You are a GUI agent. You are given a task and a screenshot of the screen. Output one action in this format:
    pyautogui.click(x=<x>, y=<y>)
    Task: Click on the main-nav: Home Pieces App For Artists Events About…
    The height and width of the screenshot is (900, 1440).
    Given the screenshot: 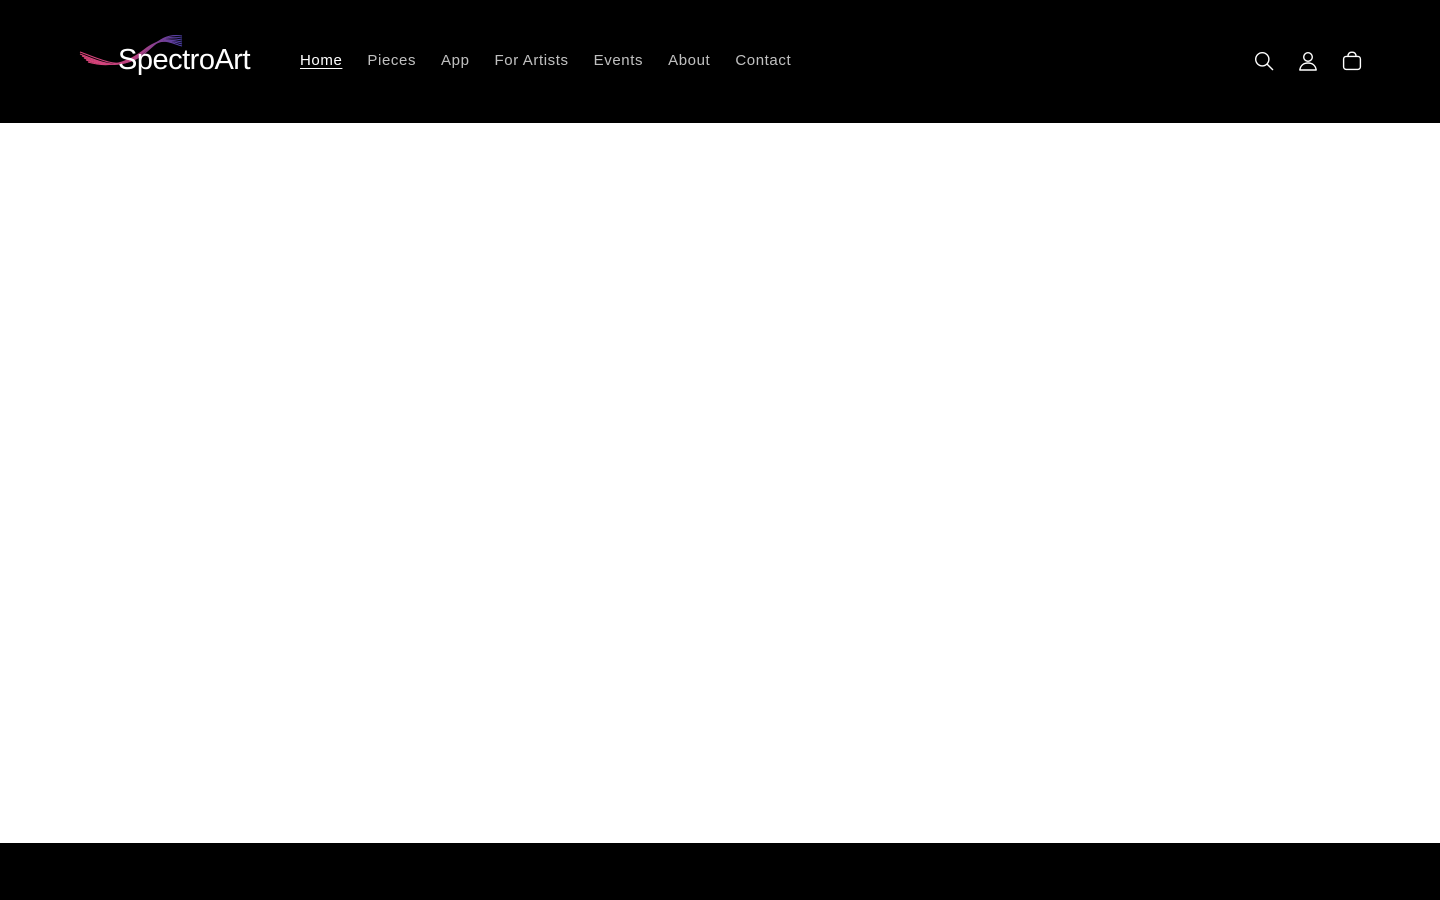 What is the action you would take?
    pyautogui.click(x=558, y=61)
    